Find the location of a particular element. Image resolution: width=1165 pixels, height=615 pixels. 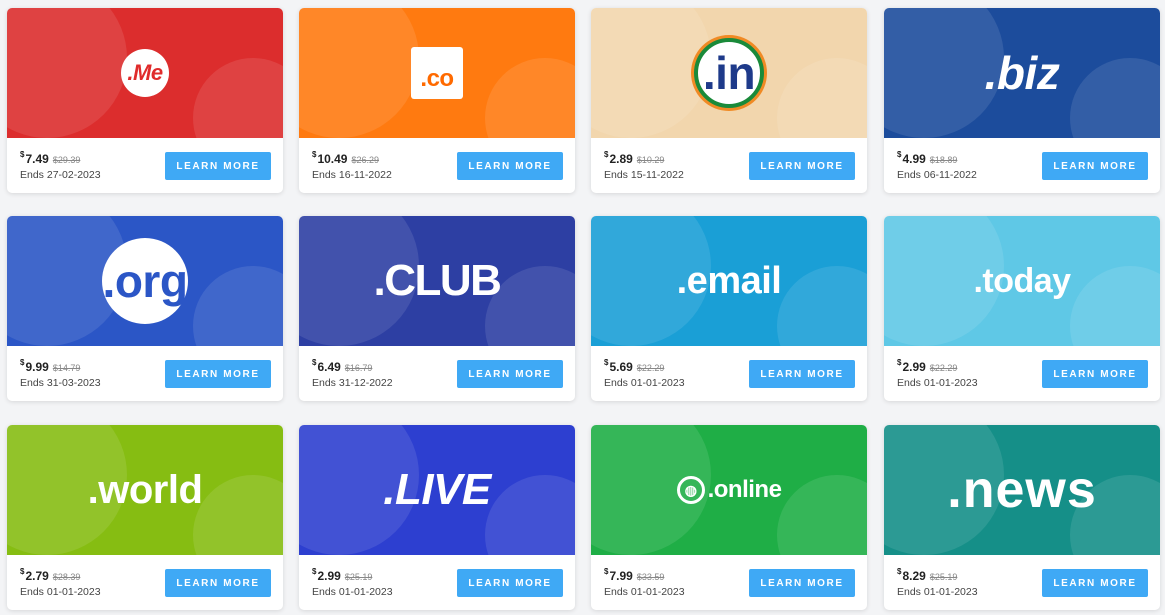

tld-logo: .biz is located at coordinates (1022, 73).